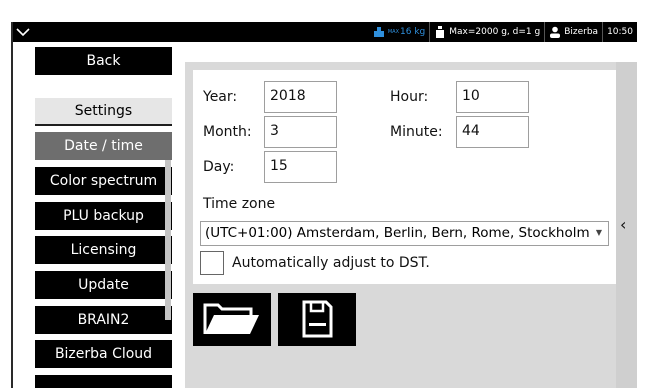  What do you see at coordinates (239, 204) in the screenshot?
I see `timezone-label: Time zone` at bounding box center [239, 204].